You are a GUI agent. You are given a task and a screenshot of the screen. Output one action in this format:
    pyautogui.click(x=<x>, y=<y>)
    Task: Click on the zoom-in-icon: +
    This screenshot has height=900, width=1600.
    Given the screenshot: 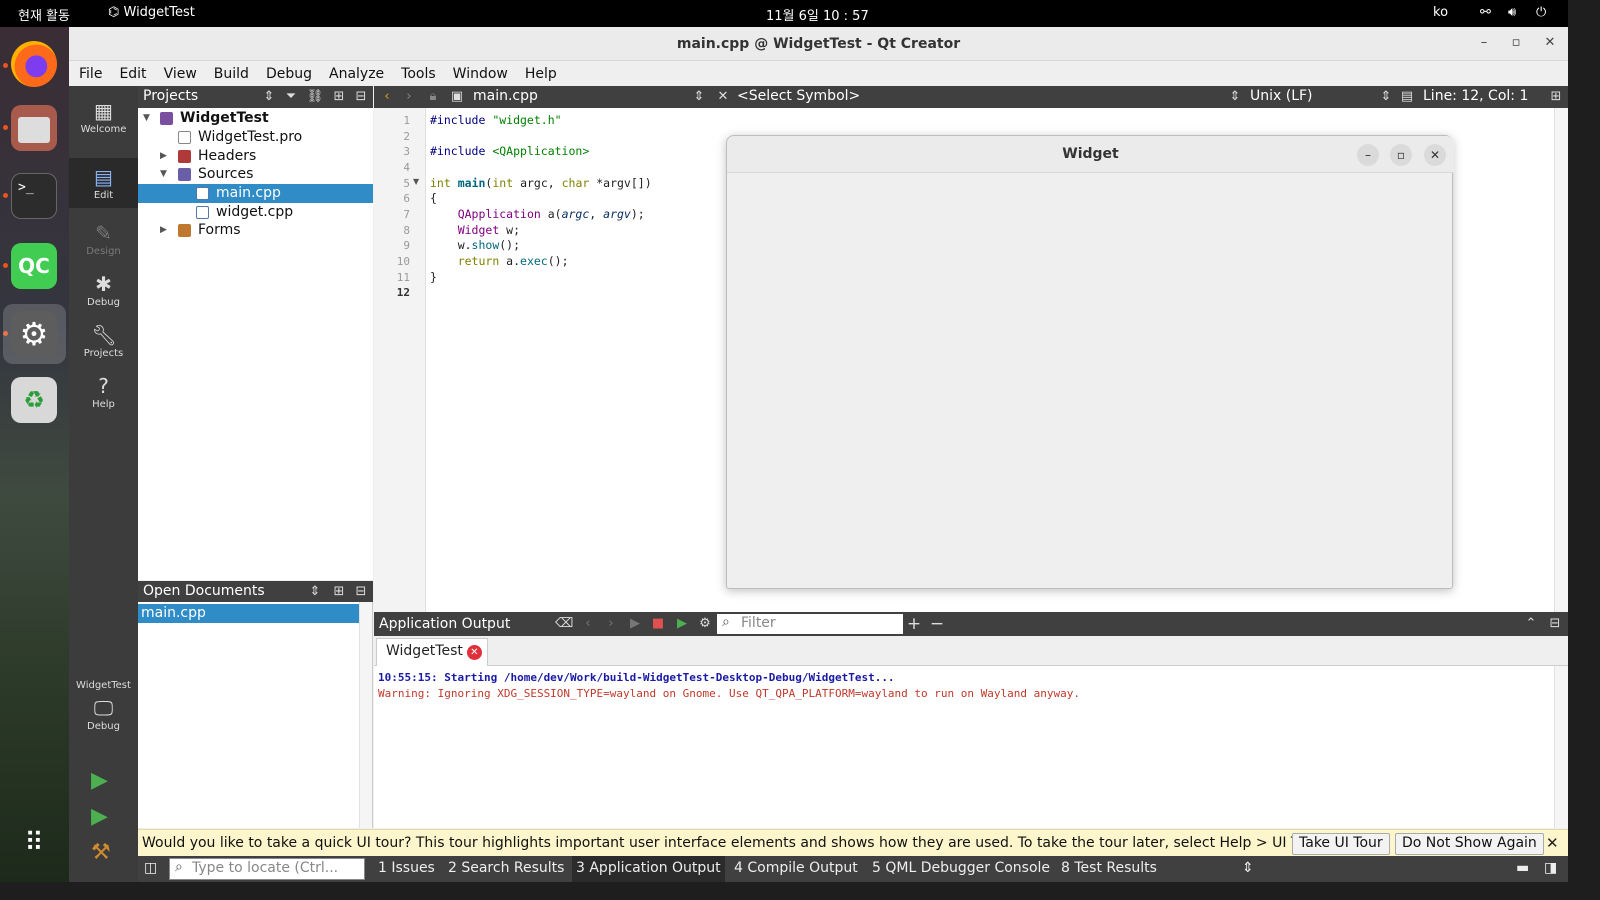 What is the action you would take?
    pyautogui.click(x=914, y=624)
    